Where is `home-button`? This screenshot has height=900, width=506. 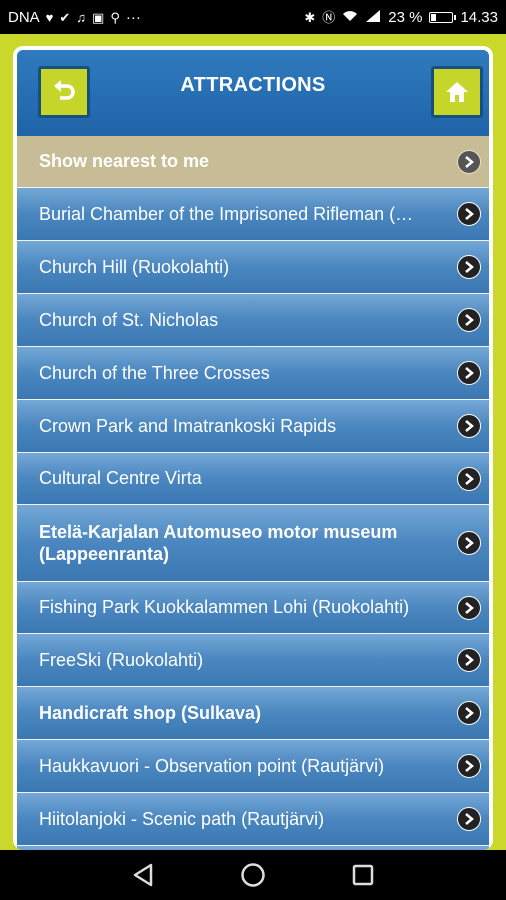
home-button is located at coordinates (457, 92).